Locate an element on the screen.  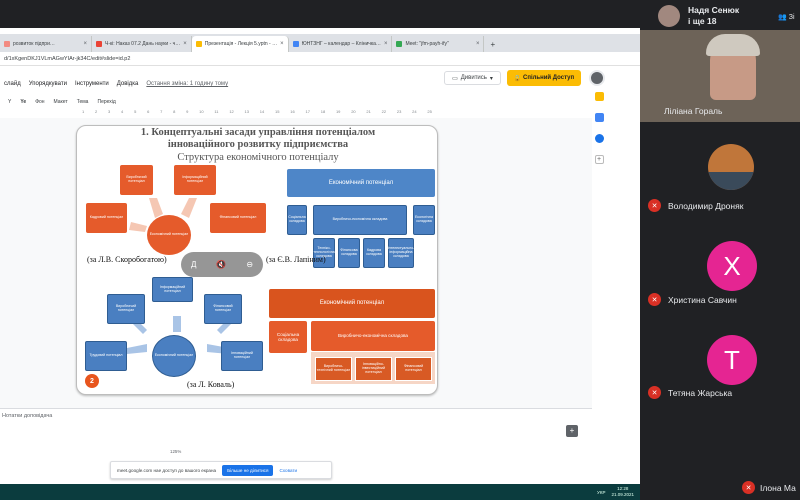
tr-caption: (за Є.В. Лапіним) is located at coordinates (296, 259).